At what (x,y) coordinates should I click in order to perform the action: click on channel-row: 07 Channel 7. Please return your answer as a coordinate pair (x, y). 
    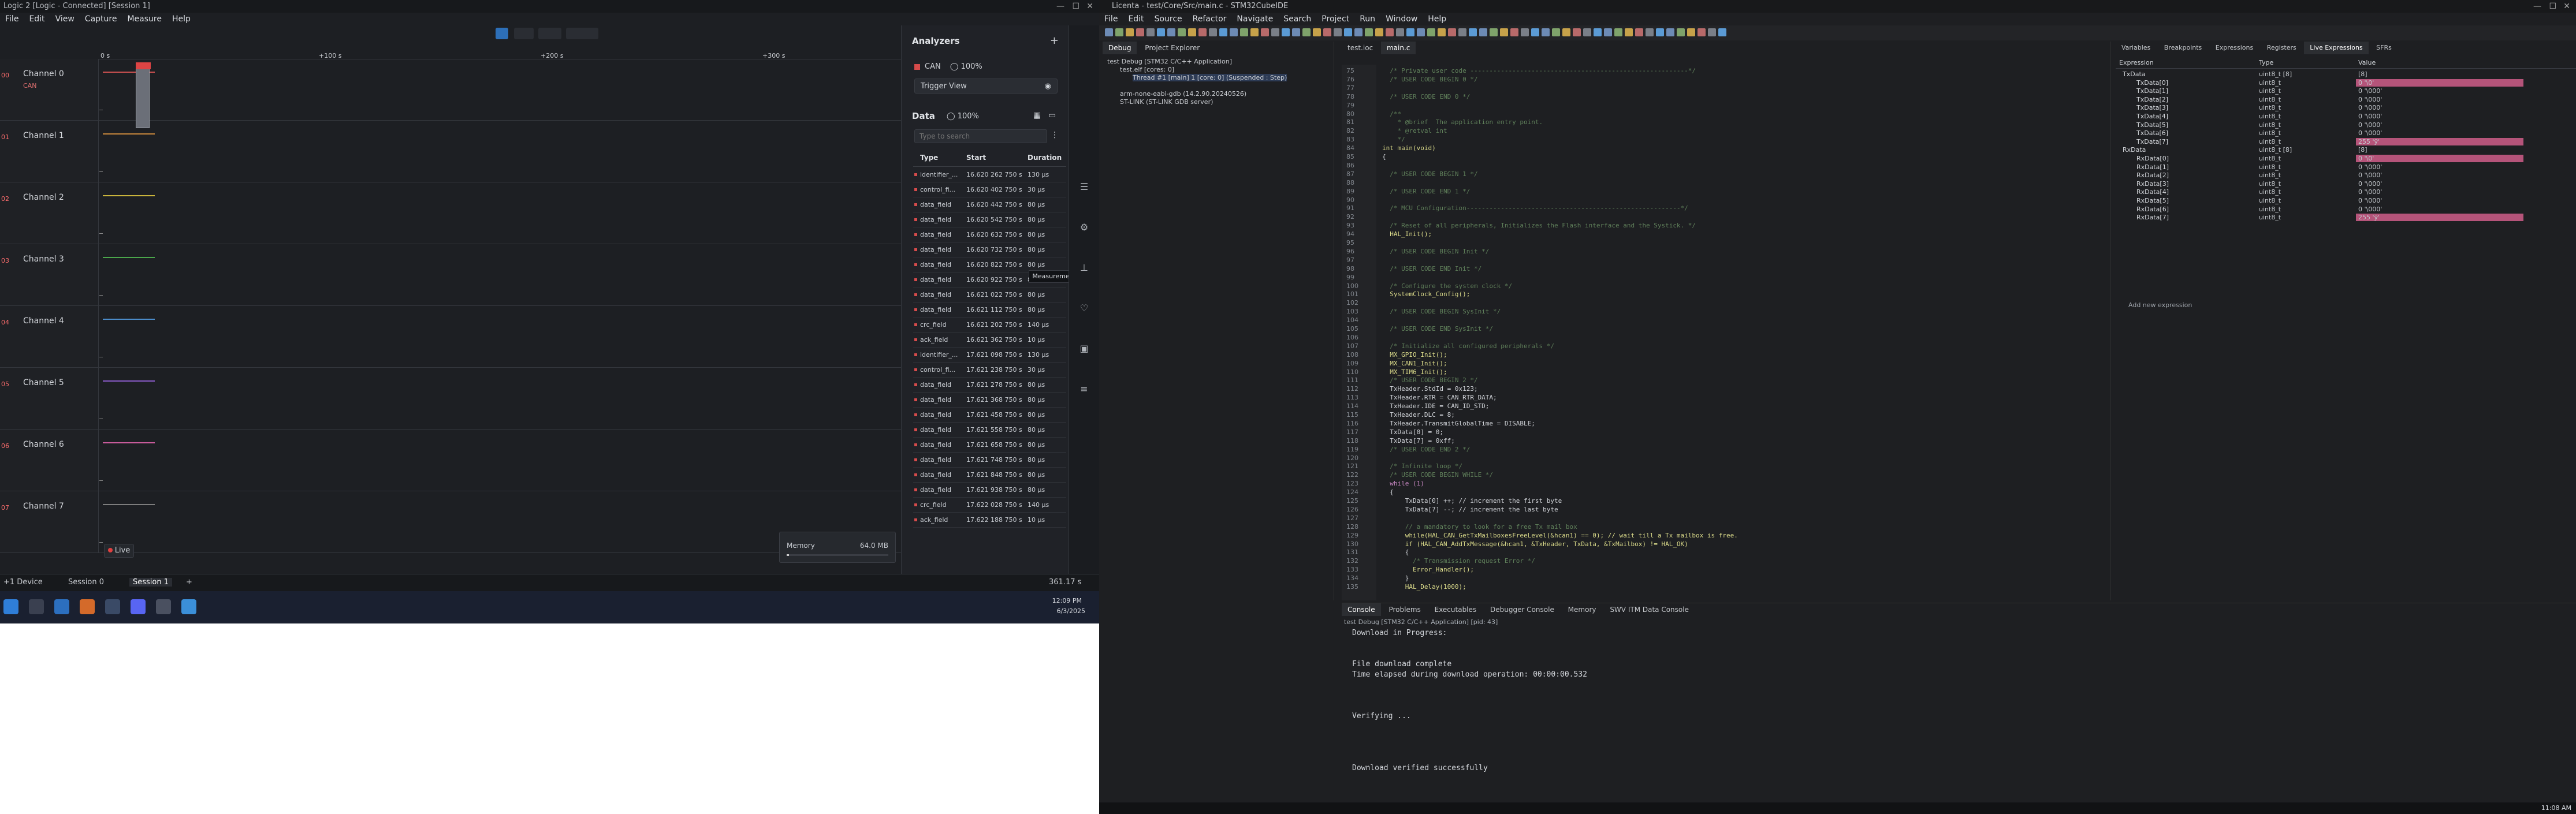
    Looking at the image, I should click on (450, 522).